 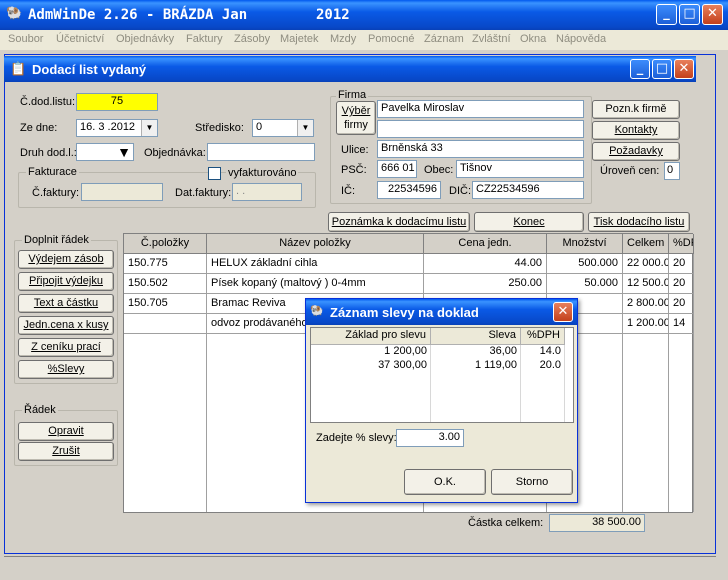 I want to click on zedne-input: 16. 3 .2012 ▼, so click(x=117, y=128).